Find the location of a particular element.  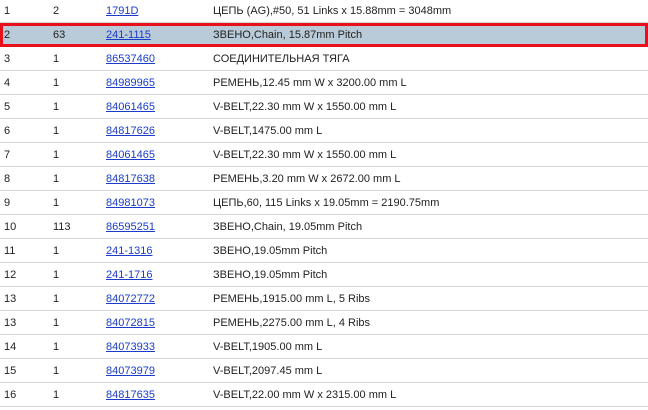

position-cell: 16 is located at coordinates (10, 395).